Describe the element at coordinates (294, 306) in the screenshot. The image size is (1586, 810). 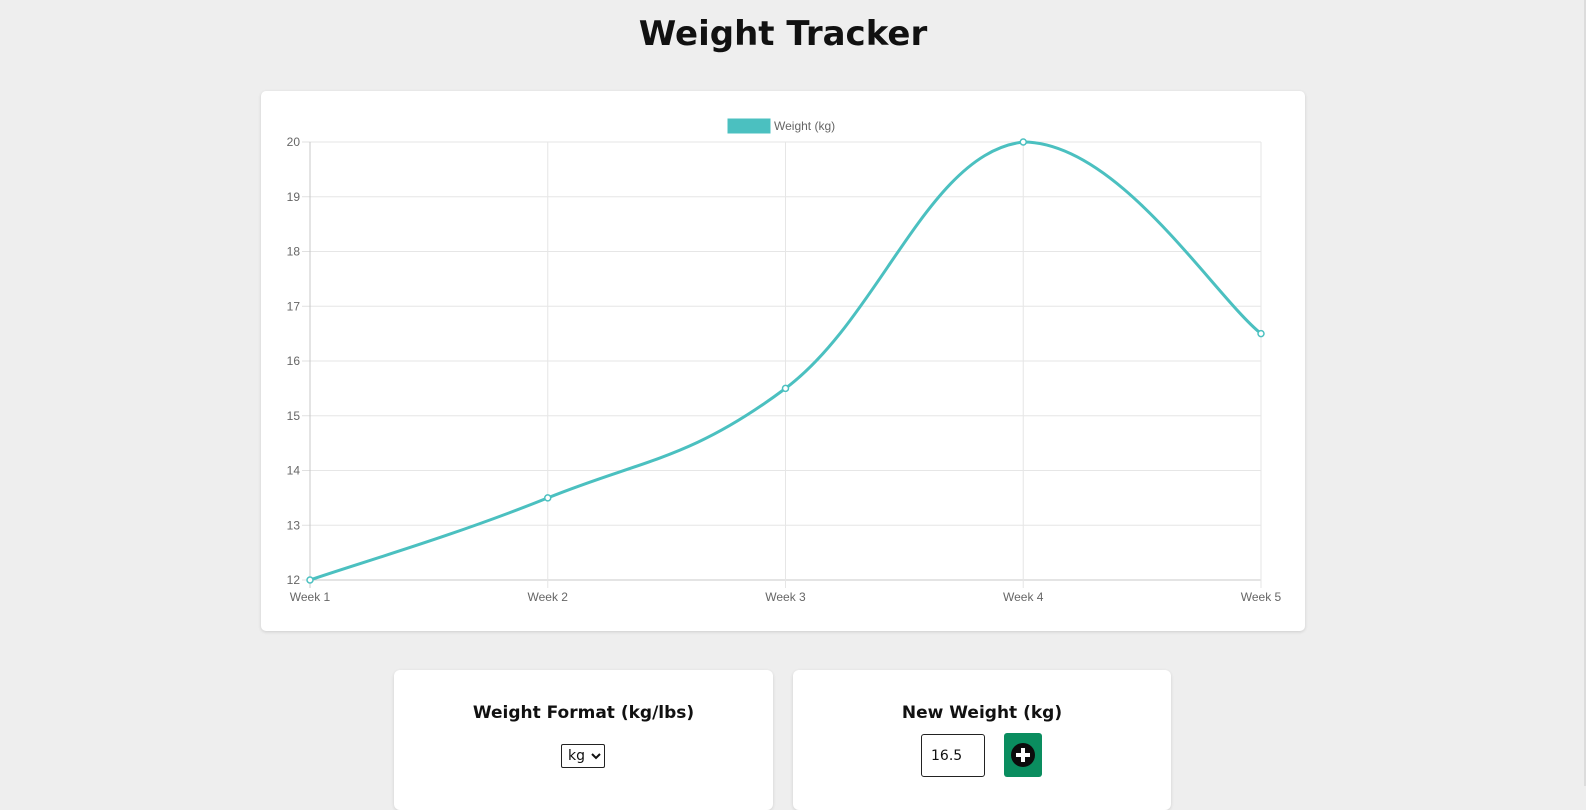
I see `y-tick-label: 17` at that location.